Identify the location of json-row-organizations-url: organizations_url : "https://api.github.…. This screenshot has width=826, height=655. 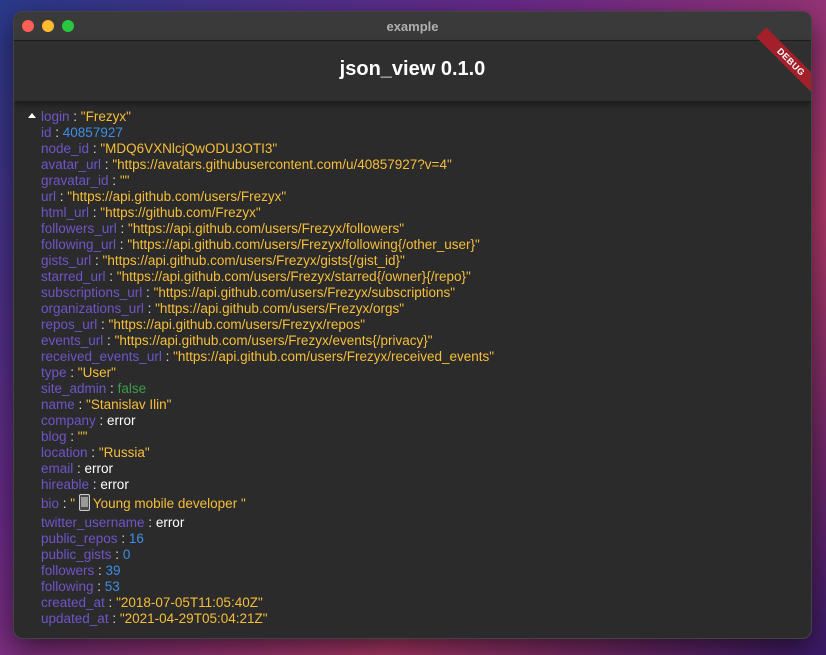
(419, 309).